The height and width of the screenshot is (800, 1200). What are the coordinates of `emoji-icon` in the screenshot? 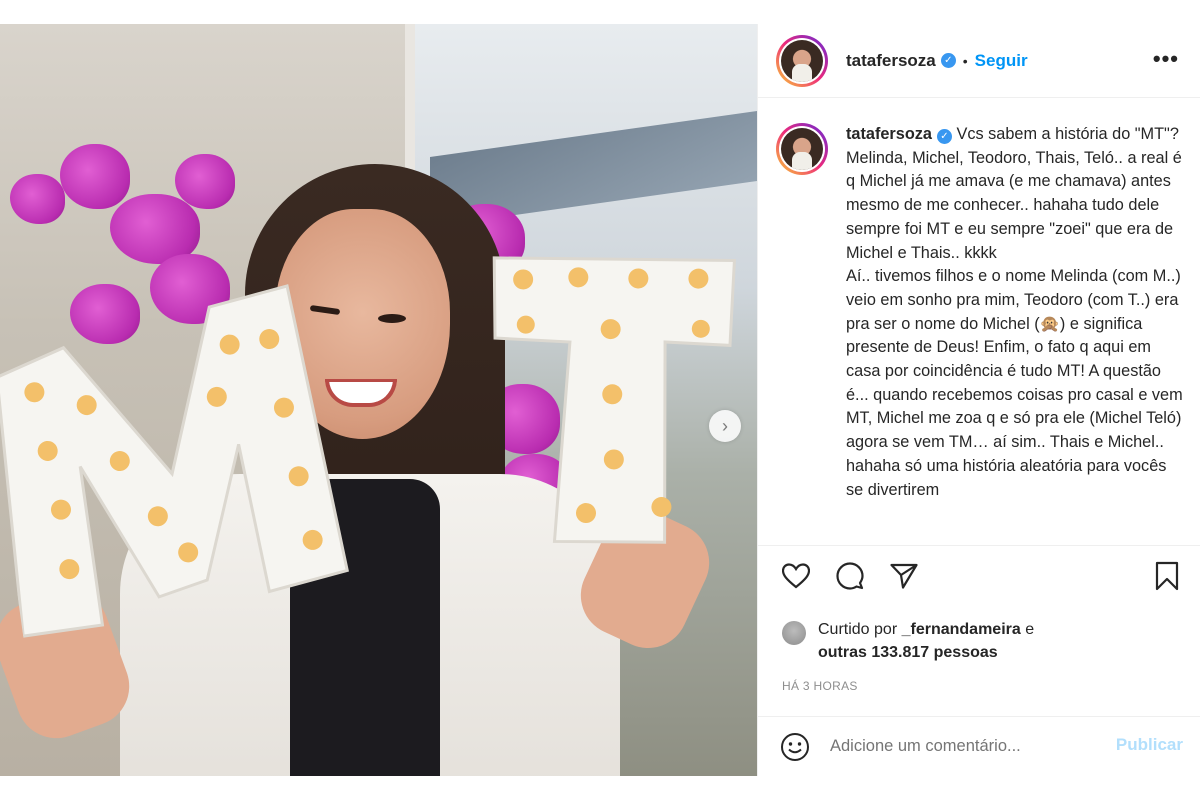 It's located at (795, 747).